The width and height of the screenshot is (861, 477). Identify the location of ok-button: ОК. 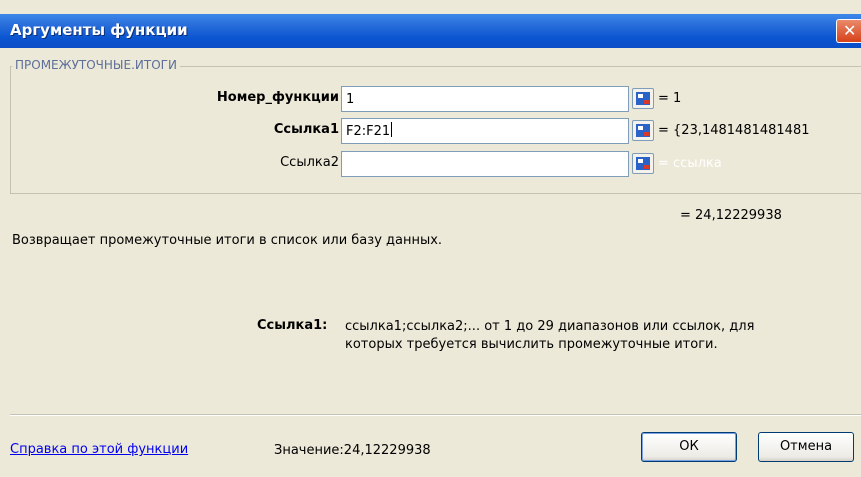
(689, 447).